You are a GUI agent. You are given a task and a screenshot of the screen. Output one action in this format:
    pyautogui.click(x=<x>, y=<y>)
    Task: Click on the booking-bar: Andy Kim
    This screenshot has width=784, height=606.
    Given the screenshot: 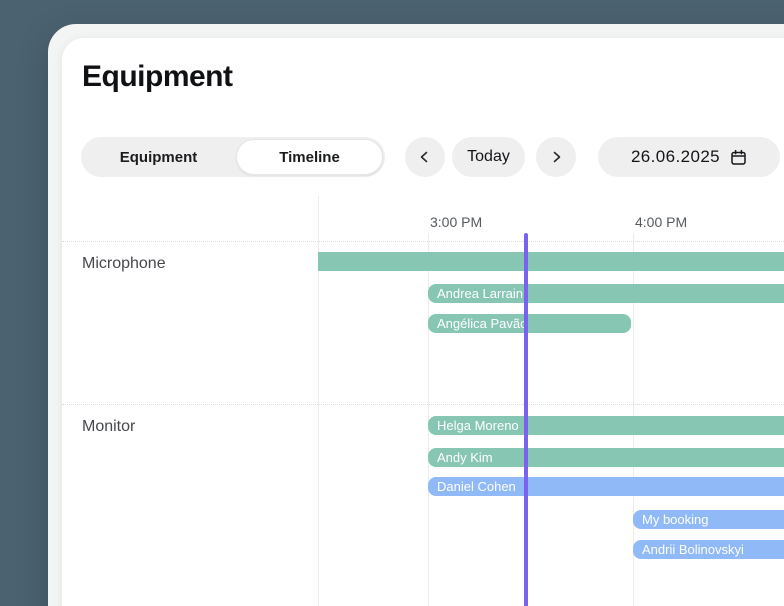 What is the action you would take?
    pyautogui.click(x=606, y=457)
    